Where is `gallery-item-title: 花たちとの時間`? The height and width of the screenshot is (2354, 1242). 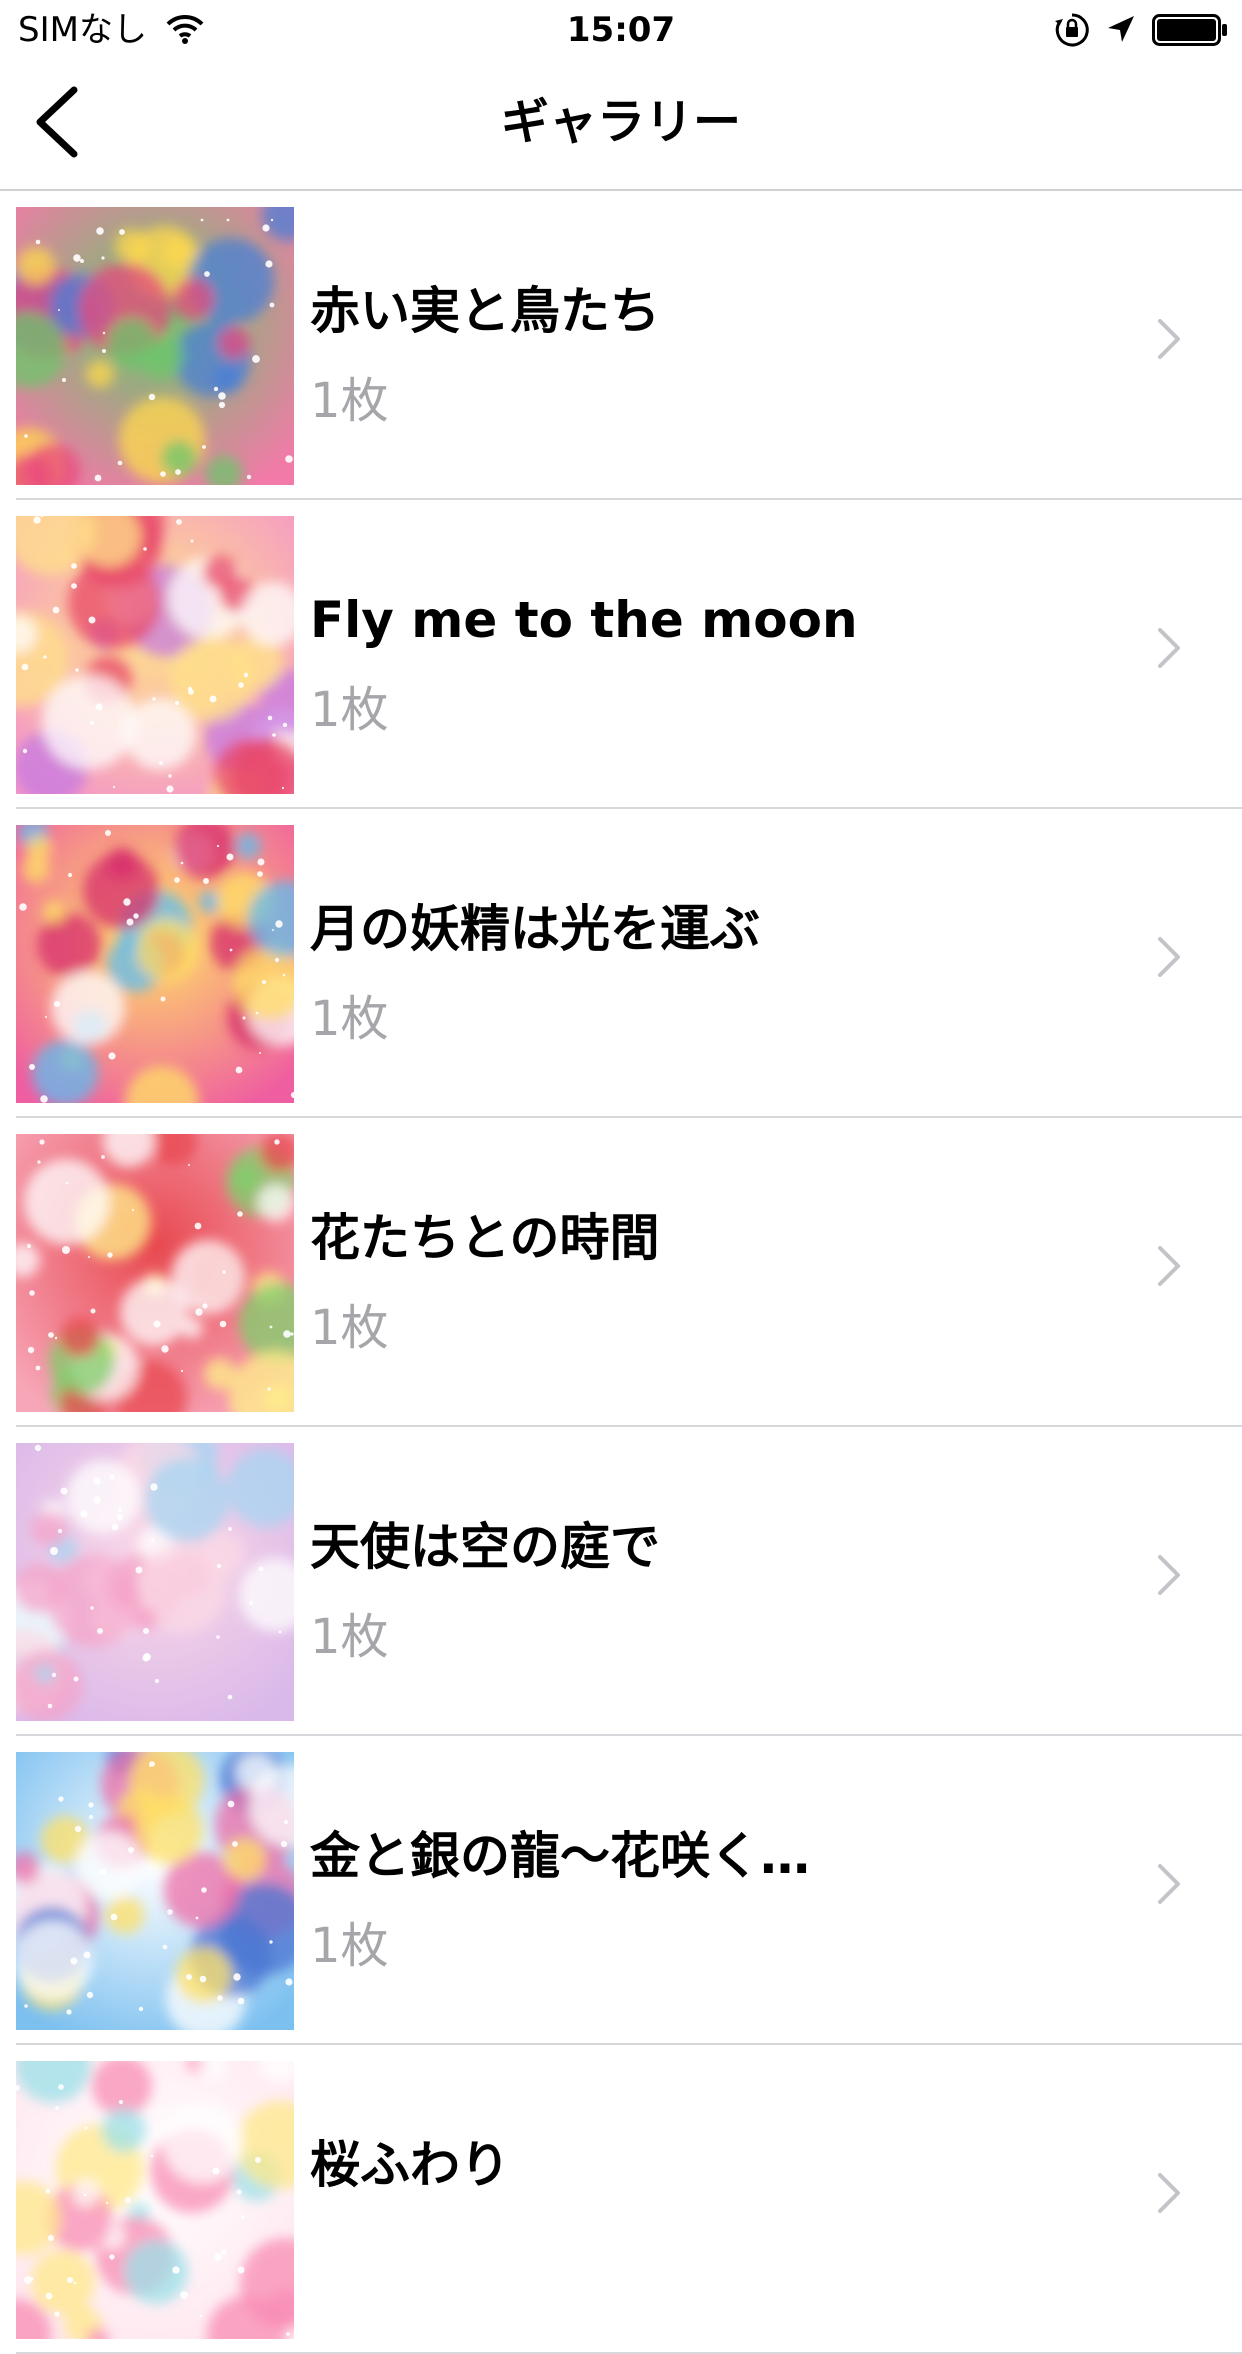
gallery-item-title: 花たちとの時間 is located at coordinates (485, 1238).